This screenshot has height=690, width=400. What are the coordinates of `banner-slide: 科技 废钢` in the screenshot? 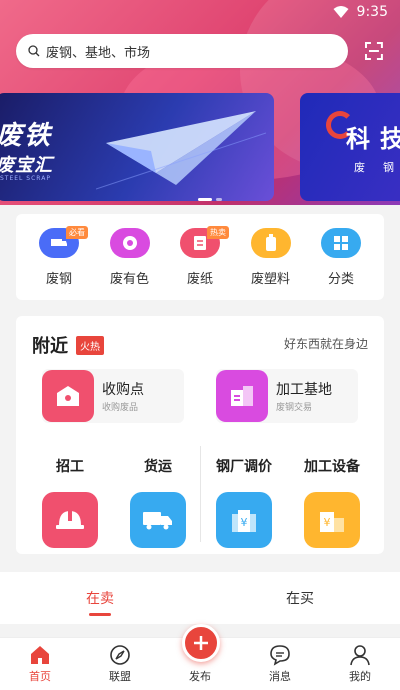 It's located at (350, 147).